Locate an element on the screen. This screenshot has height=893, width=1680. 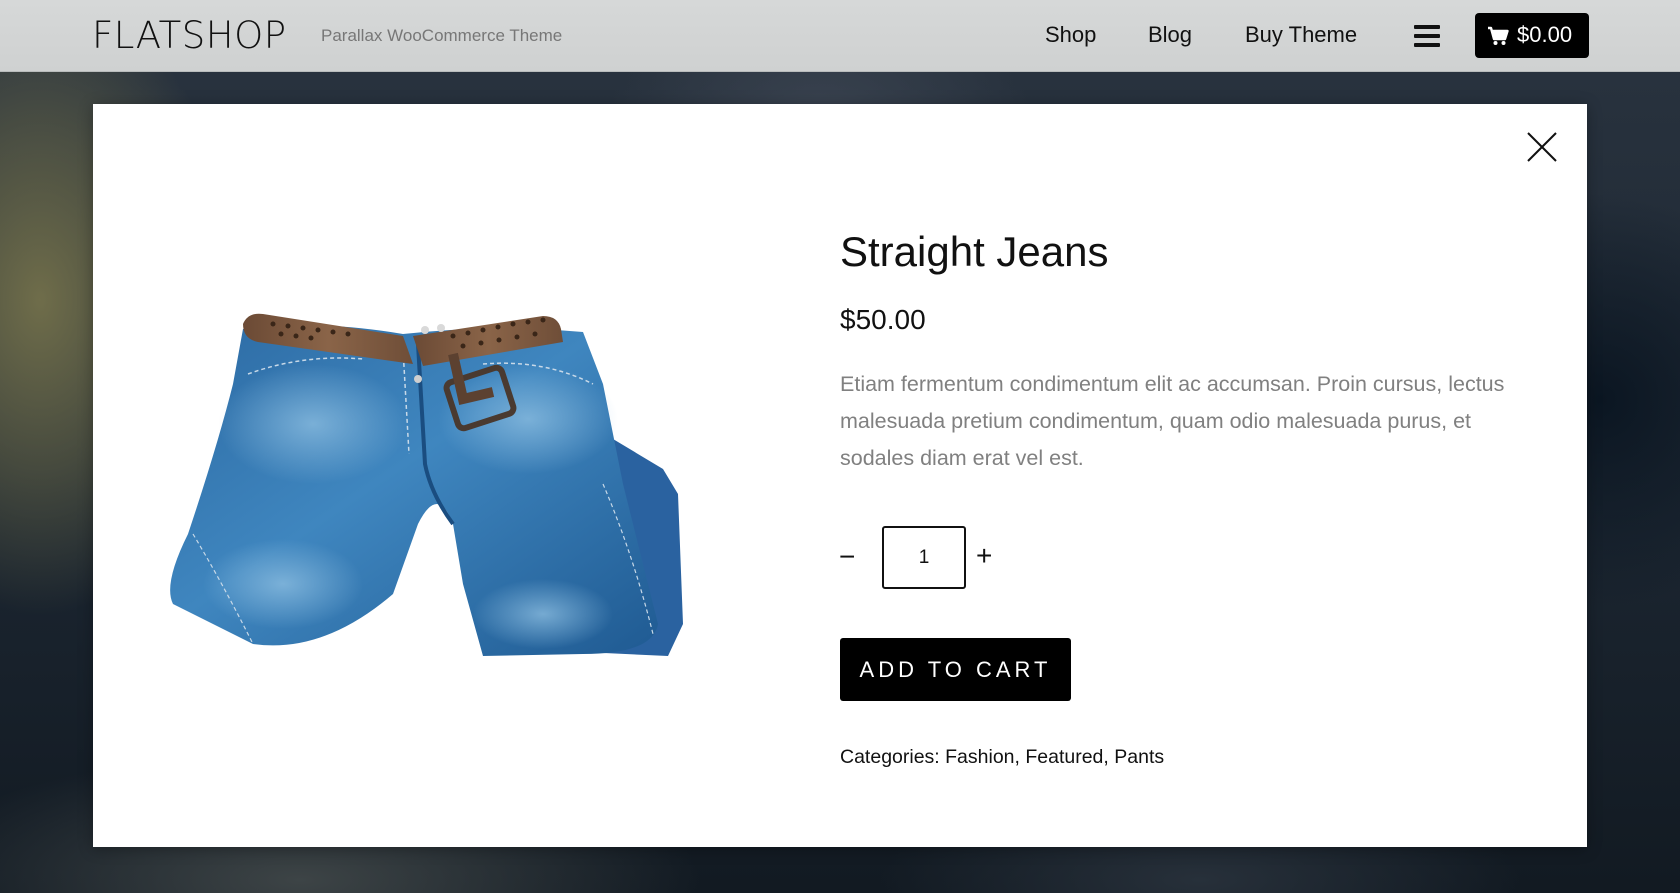
category-link-pants: Pants is located at coordinates (1139, 757).